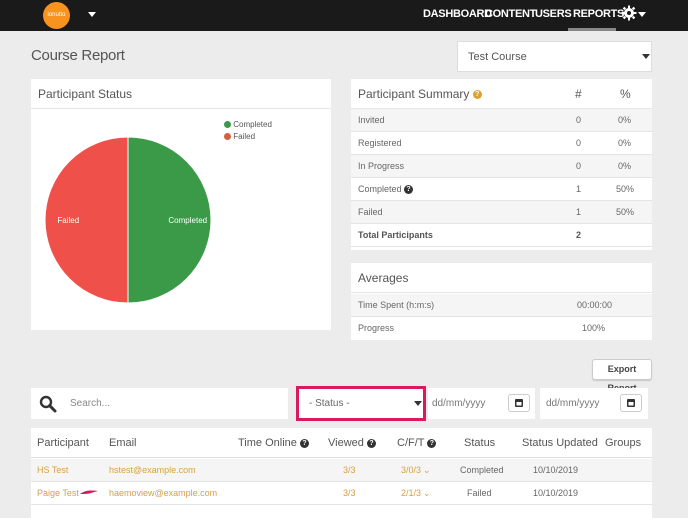 This screenshot has width=688, height=518. I want to click on status-pie-chart: Completed Failed, so click(128, 220).